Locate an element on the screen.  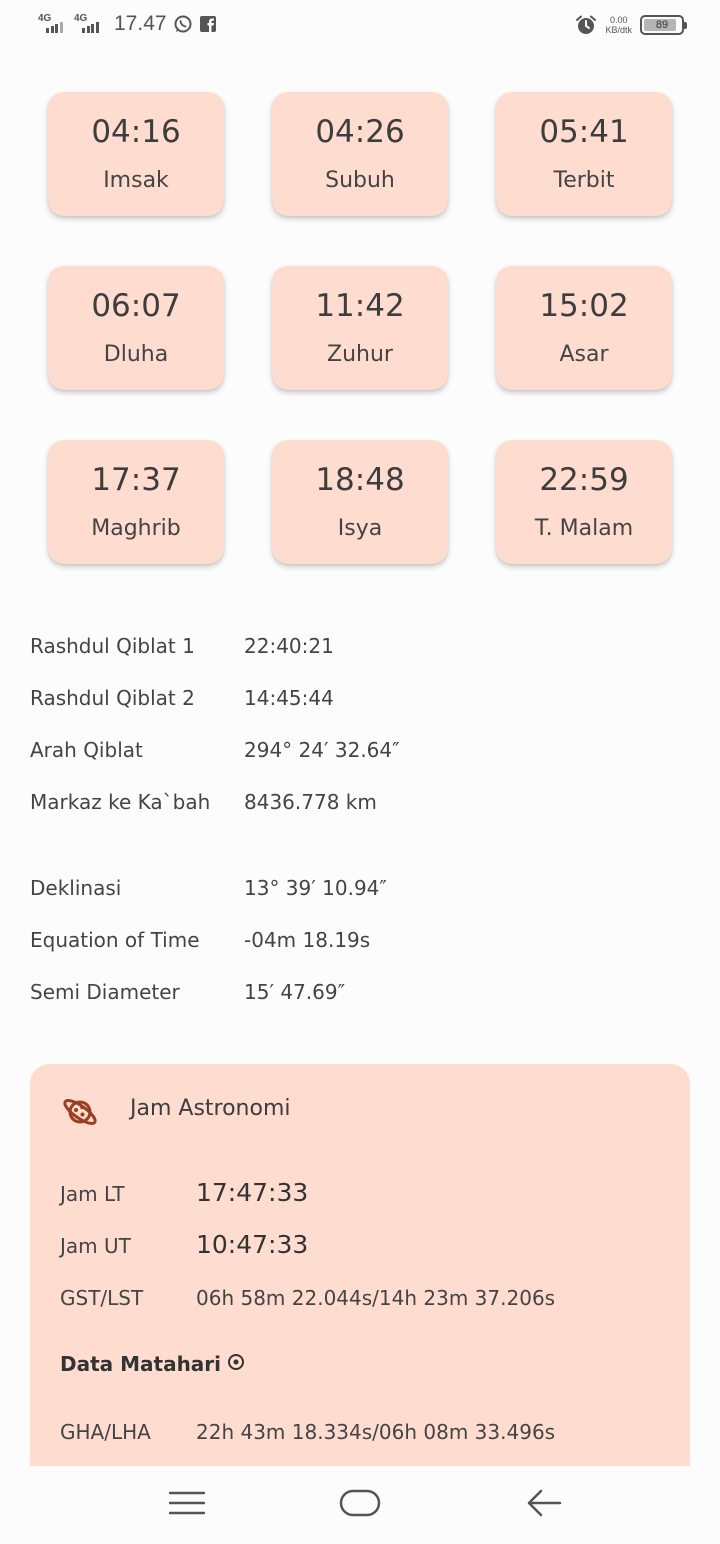
menu-button is located at coordinates (187, 1505).